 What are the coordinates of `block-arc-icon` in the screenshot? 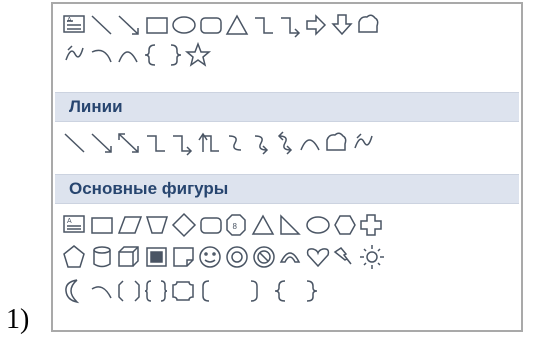 It's located at (290, 257).